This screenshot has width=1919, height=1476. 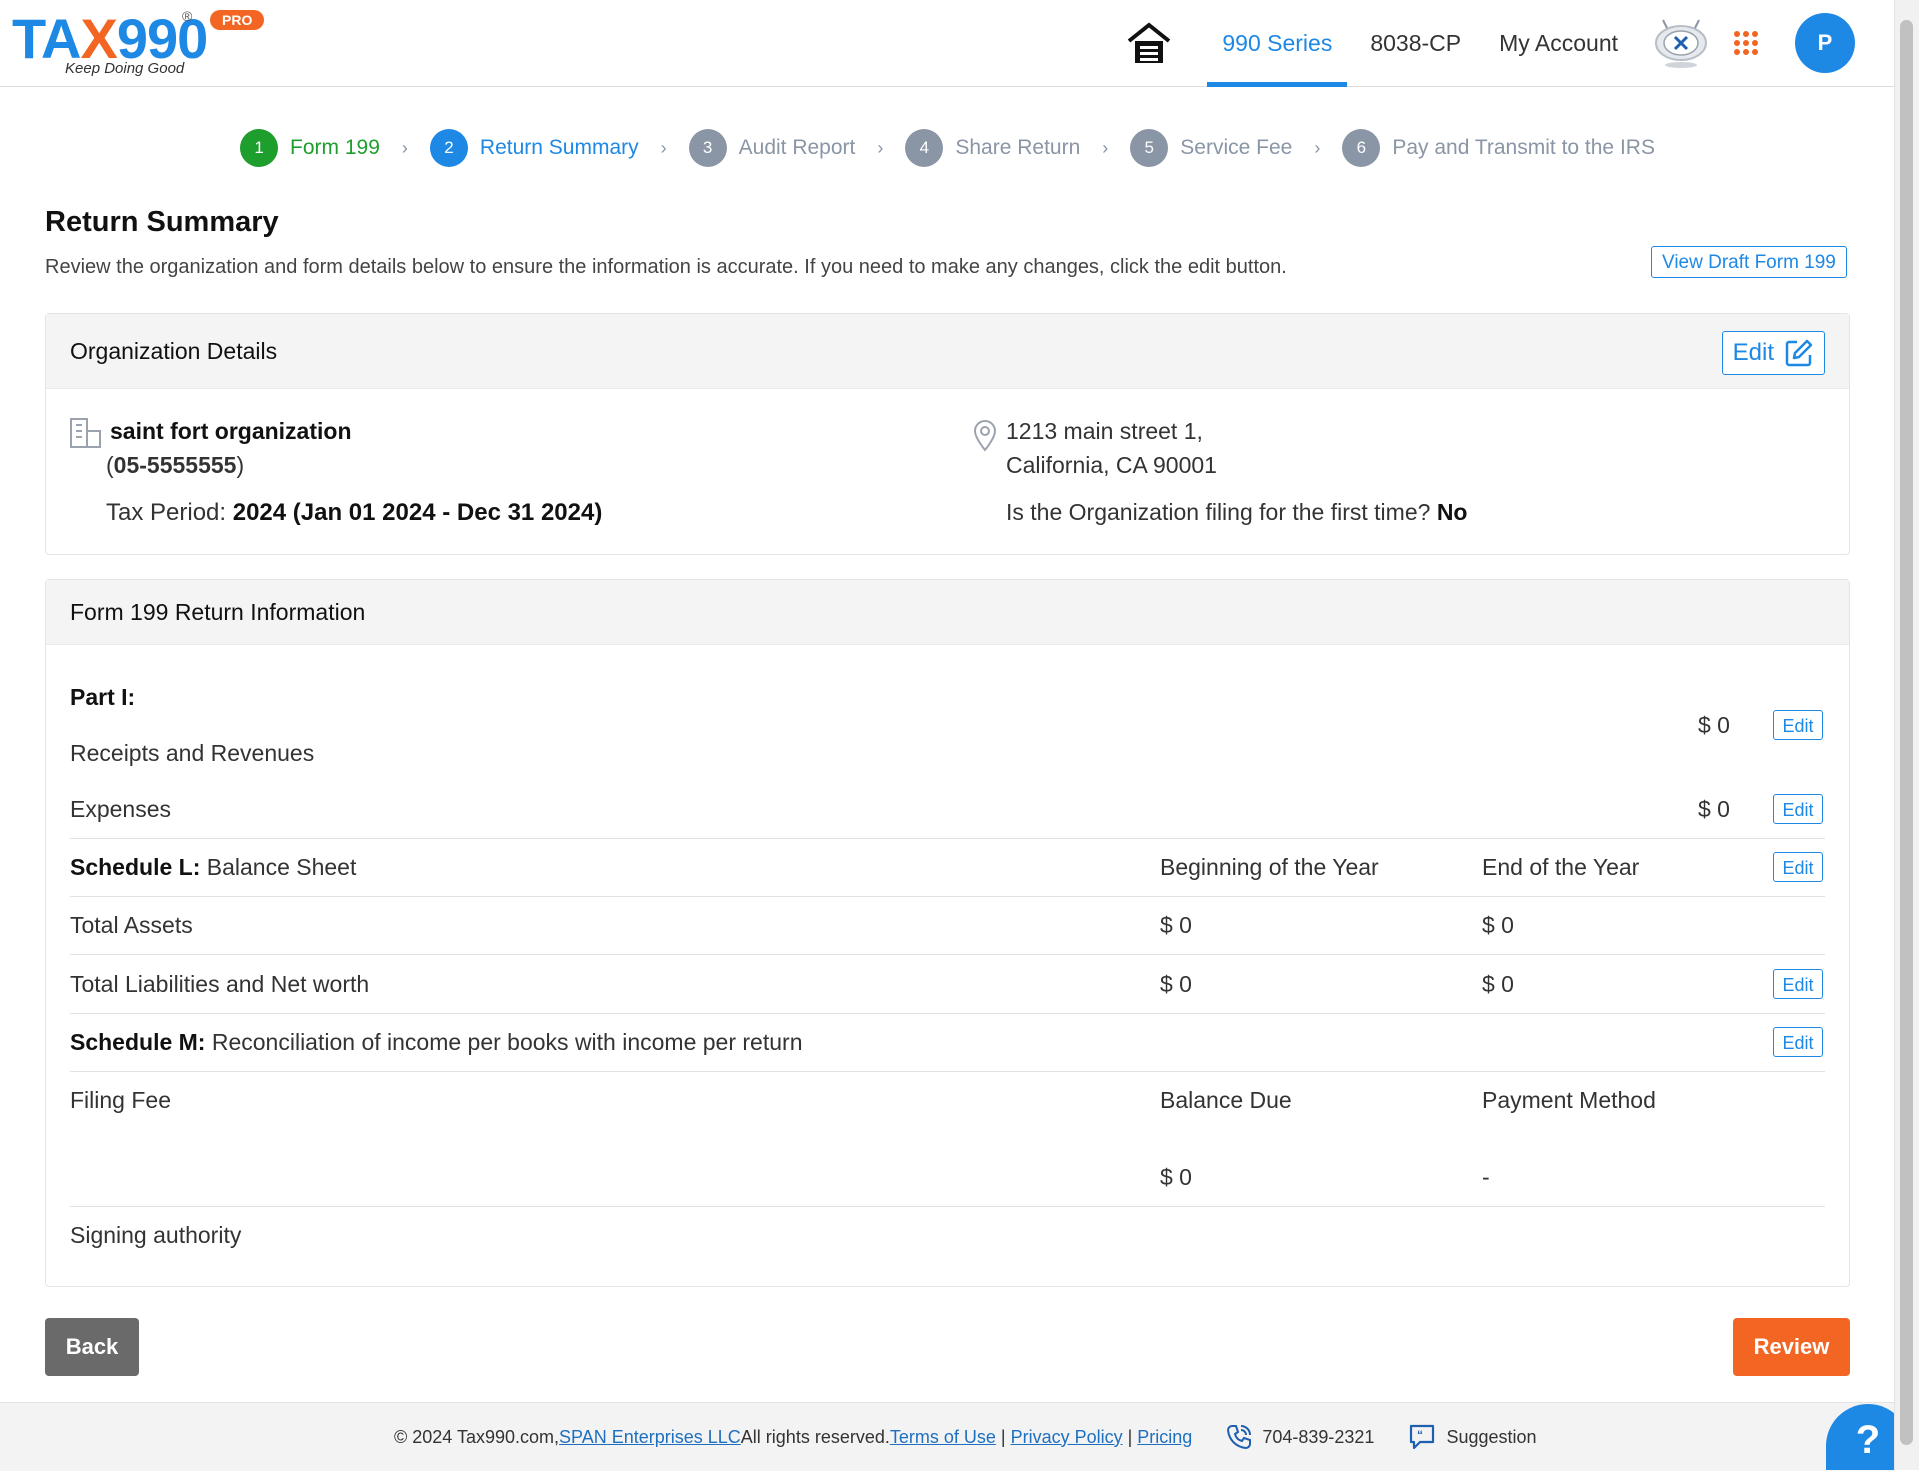 I want to click on expenses-label: Expenses, so click(x=121, y=809).